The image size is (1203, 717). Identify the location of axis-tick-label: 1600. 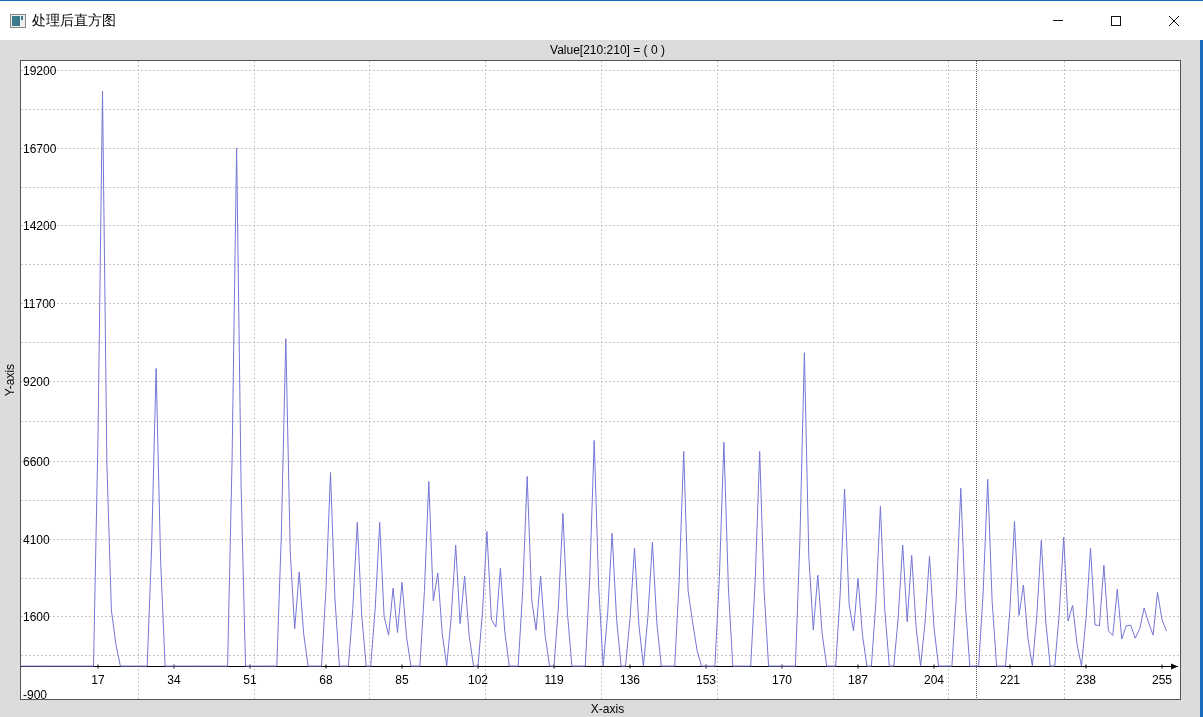
(36, 617).